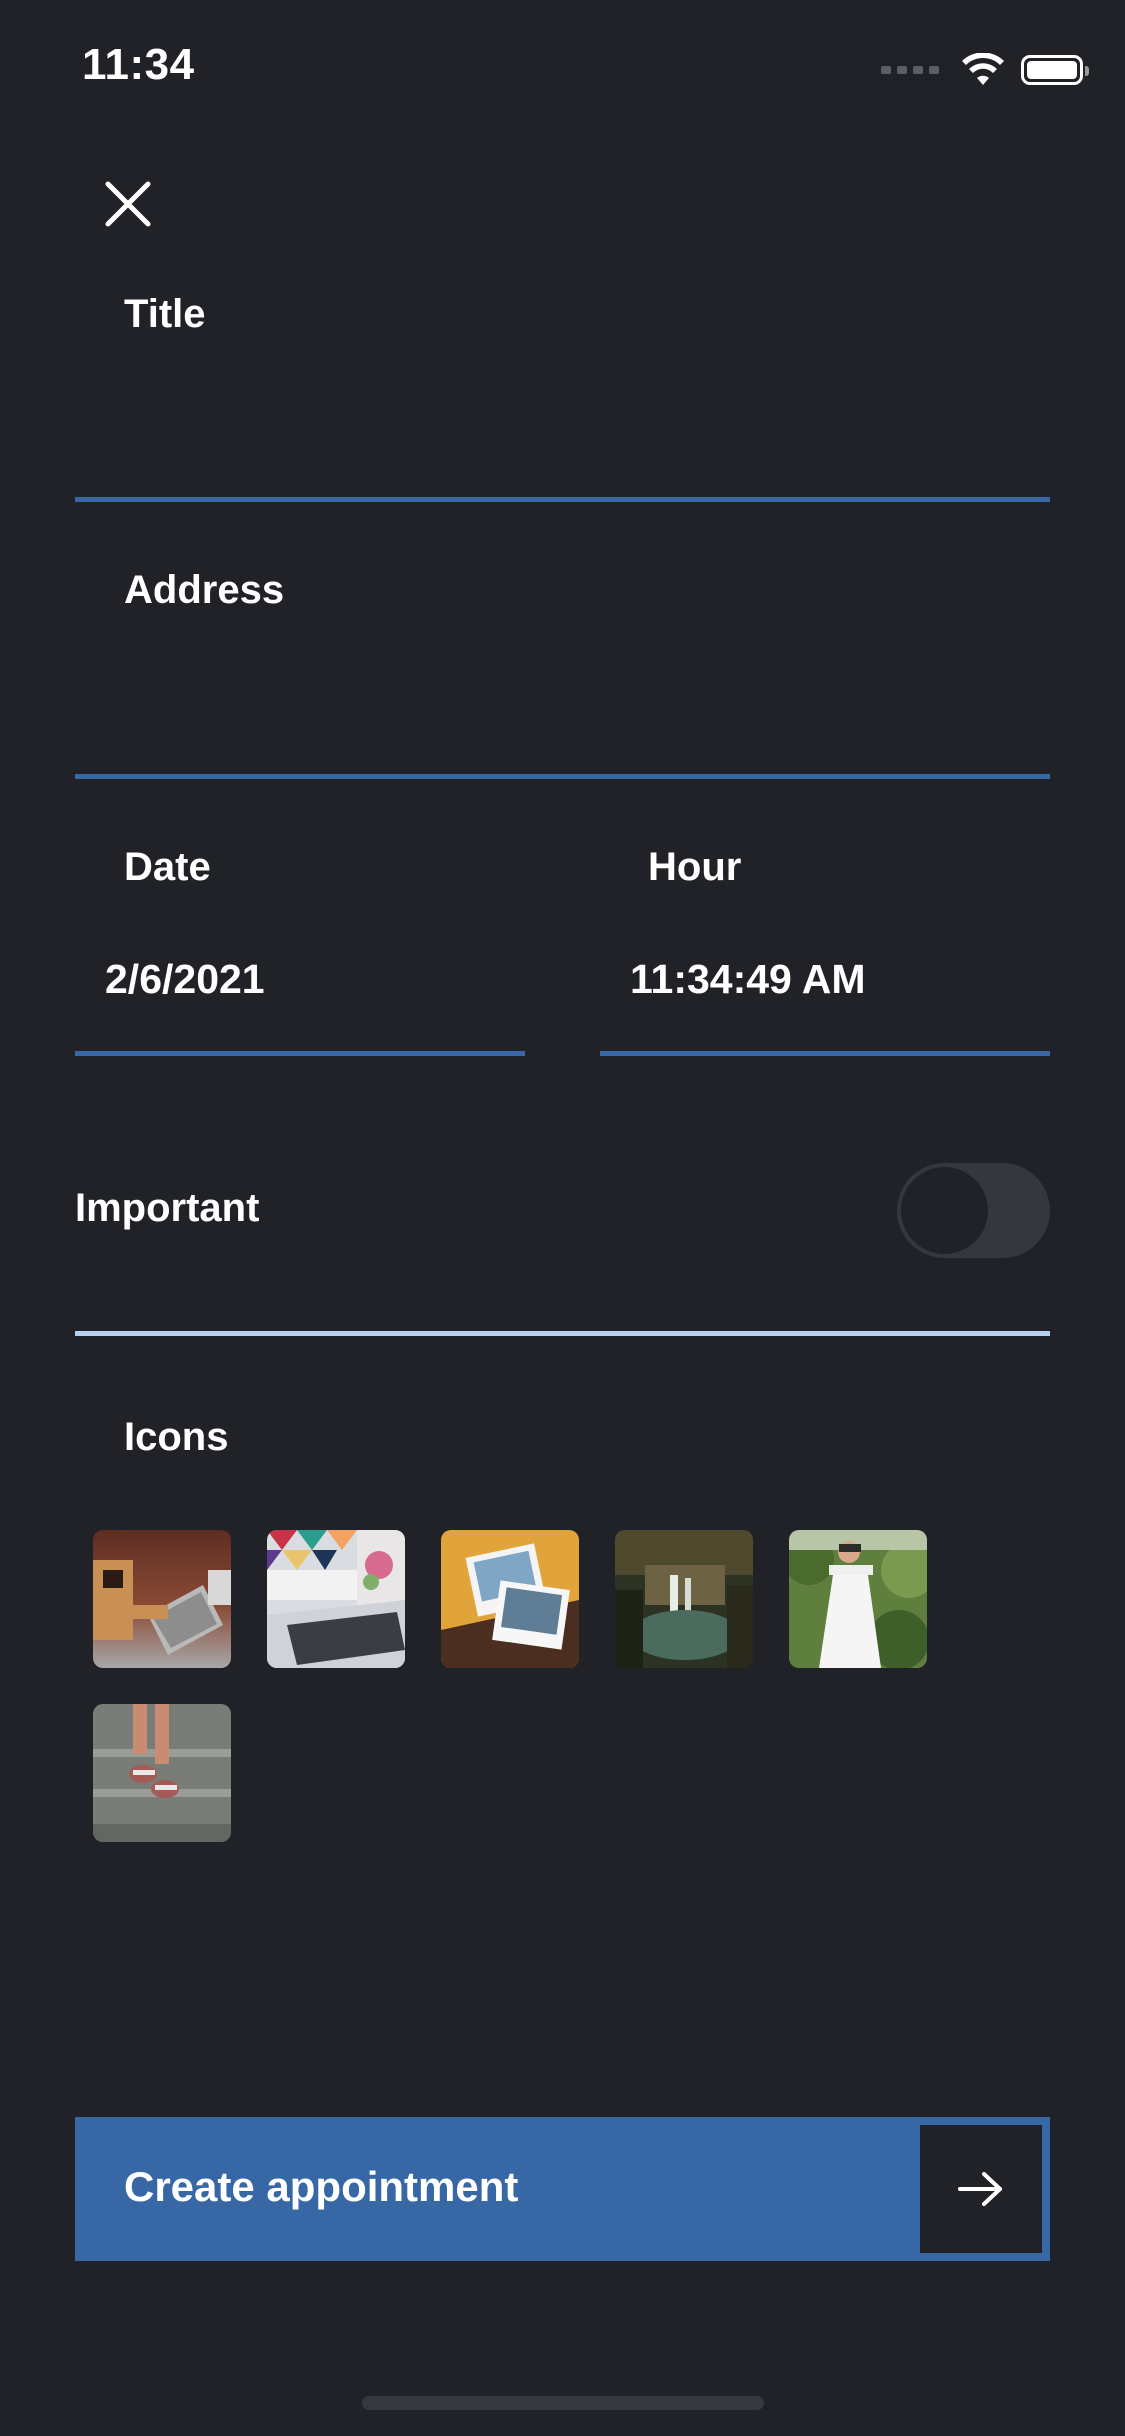 This screenshot has width=1125, height=2436. What do you see at coordinates (910, 70) in the screenshot?
I see `cellular-signal-icon` at bounding box center [910, 70].